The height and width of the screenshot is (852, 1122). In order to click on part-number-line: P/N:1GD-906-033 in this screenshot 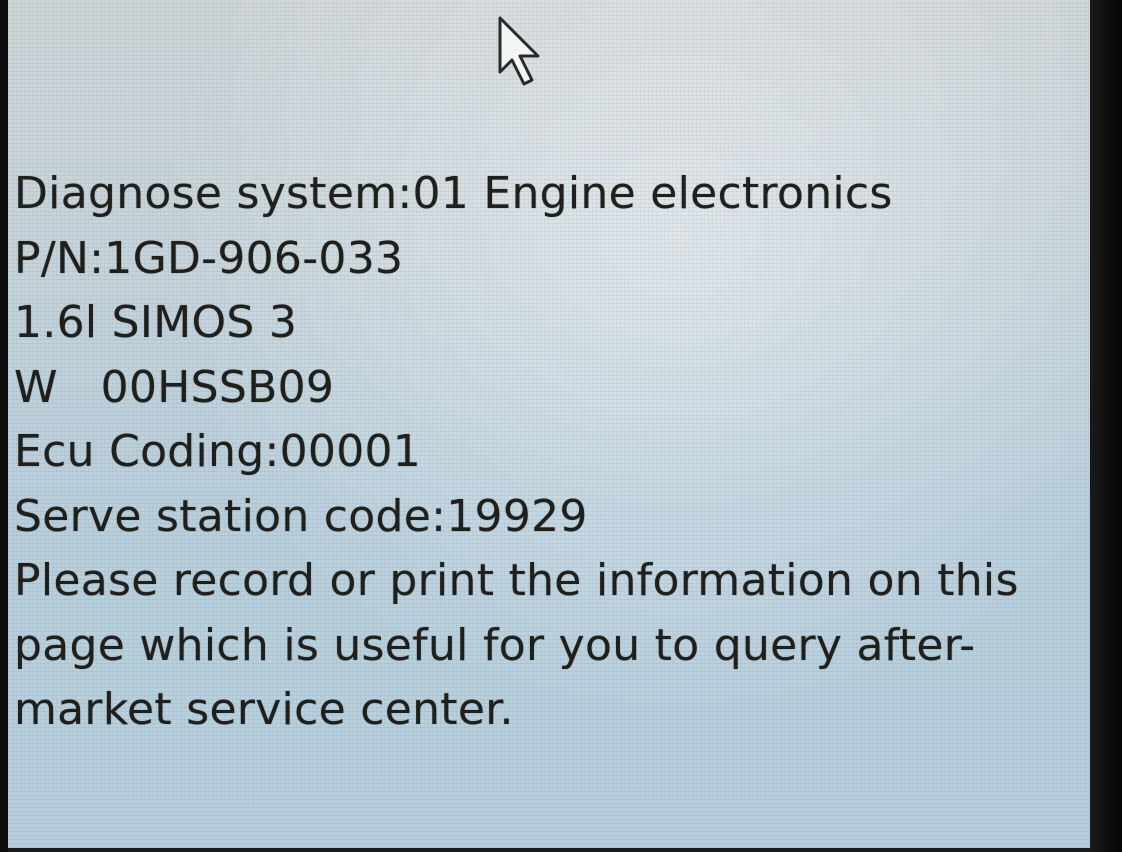, I will do `click(209, 258)`.